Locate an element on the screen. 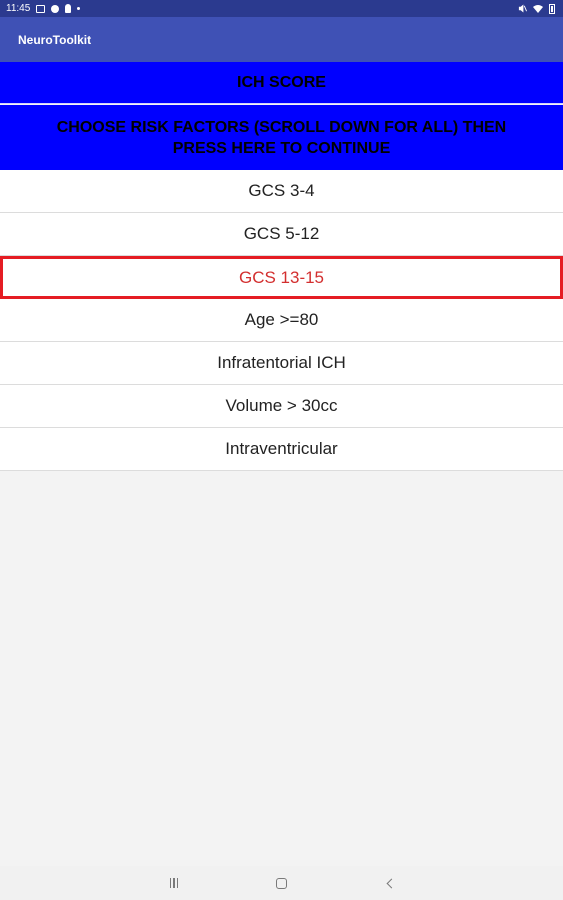  status-right is located at coordinates (540, 8).